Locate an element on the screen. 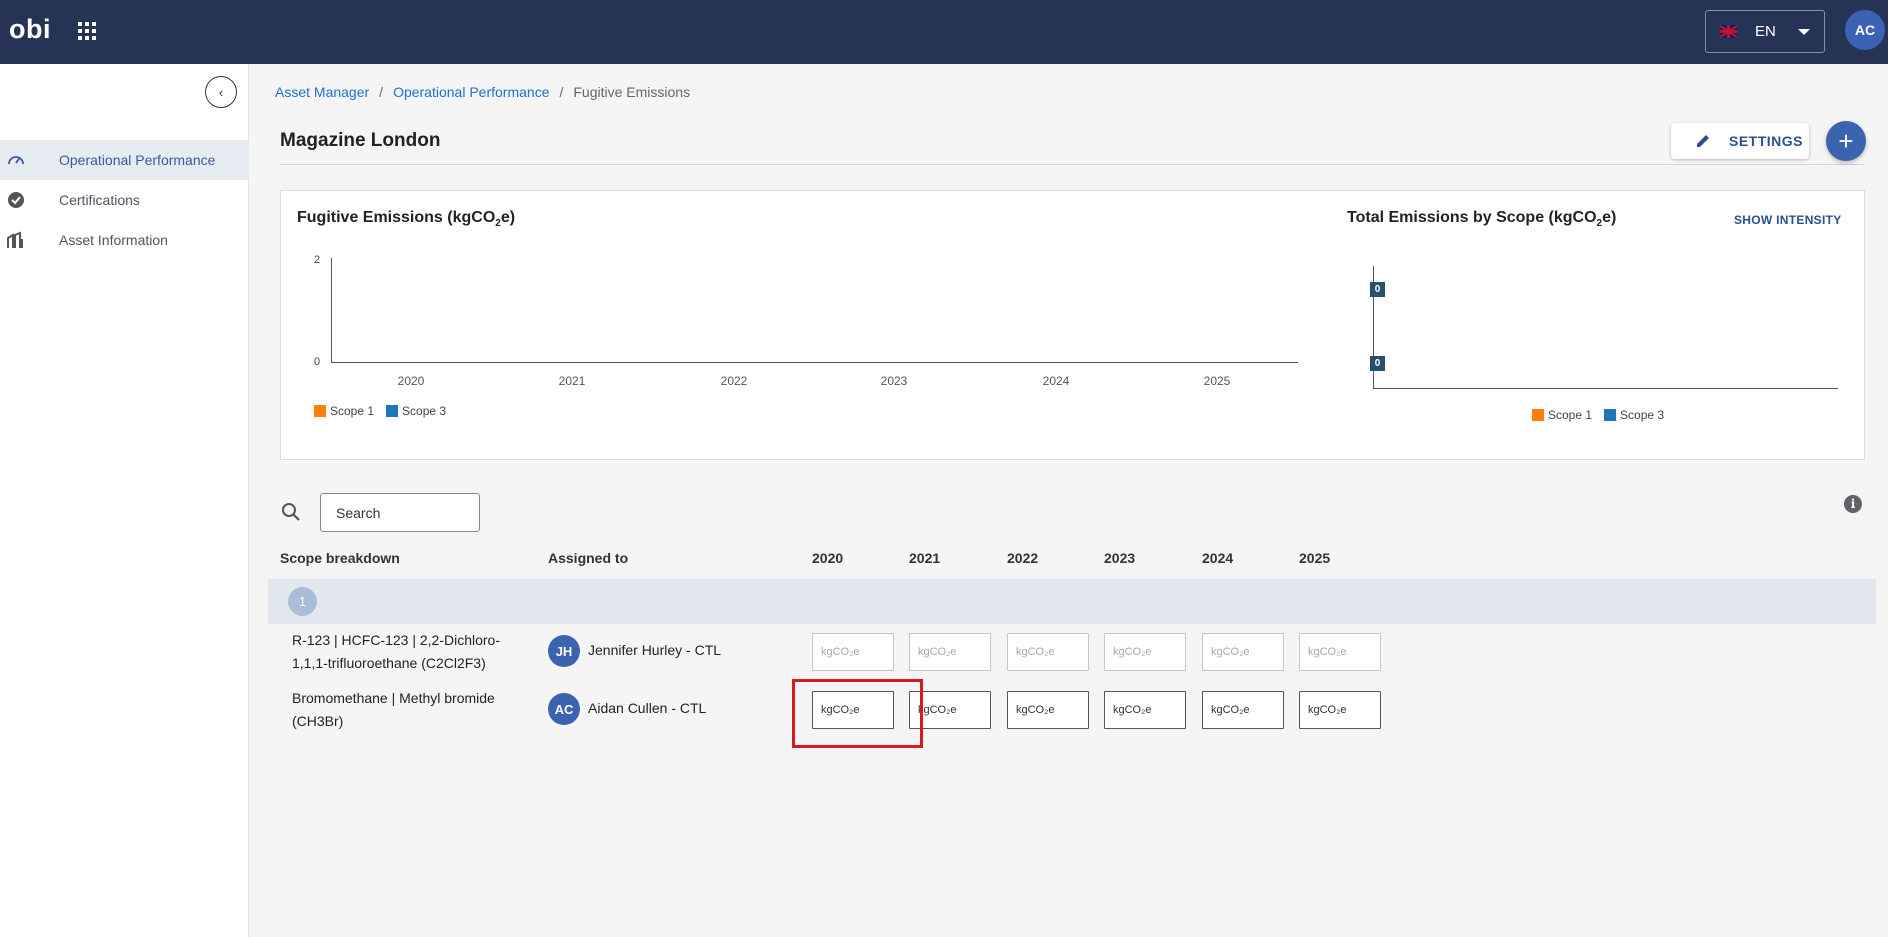 This screenshot has height=937, width=1888. x-tick-label: 2023 is located at coordinates (894, 381).